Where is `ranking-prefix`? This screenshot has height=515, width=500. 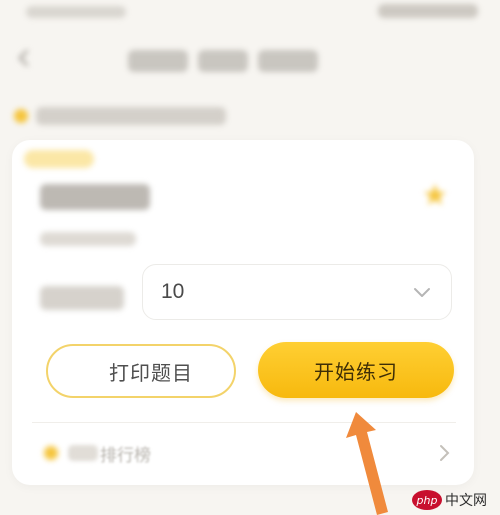
ranking-prefix is located at coordinates (83, 453).